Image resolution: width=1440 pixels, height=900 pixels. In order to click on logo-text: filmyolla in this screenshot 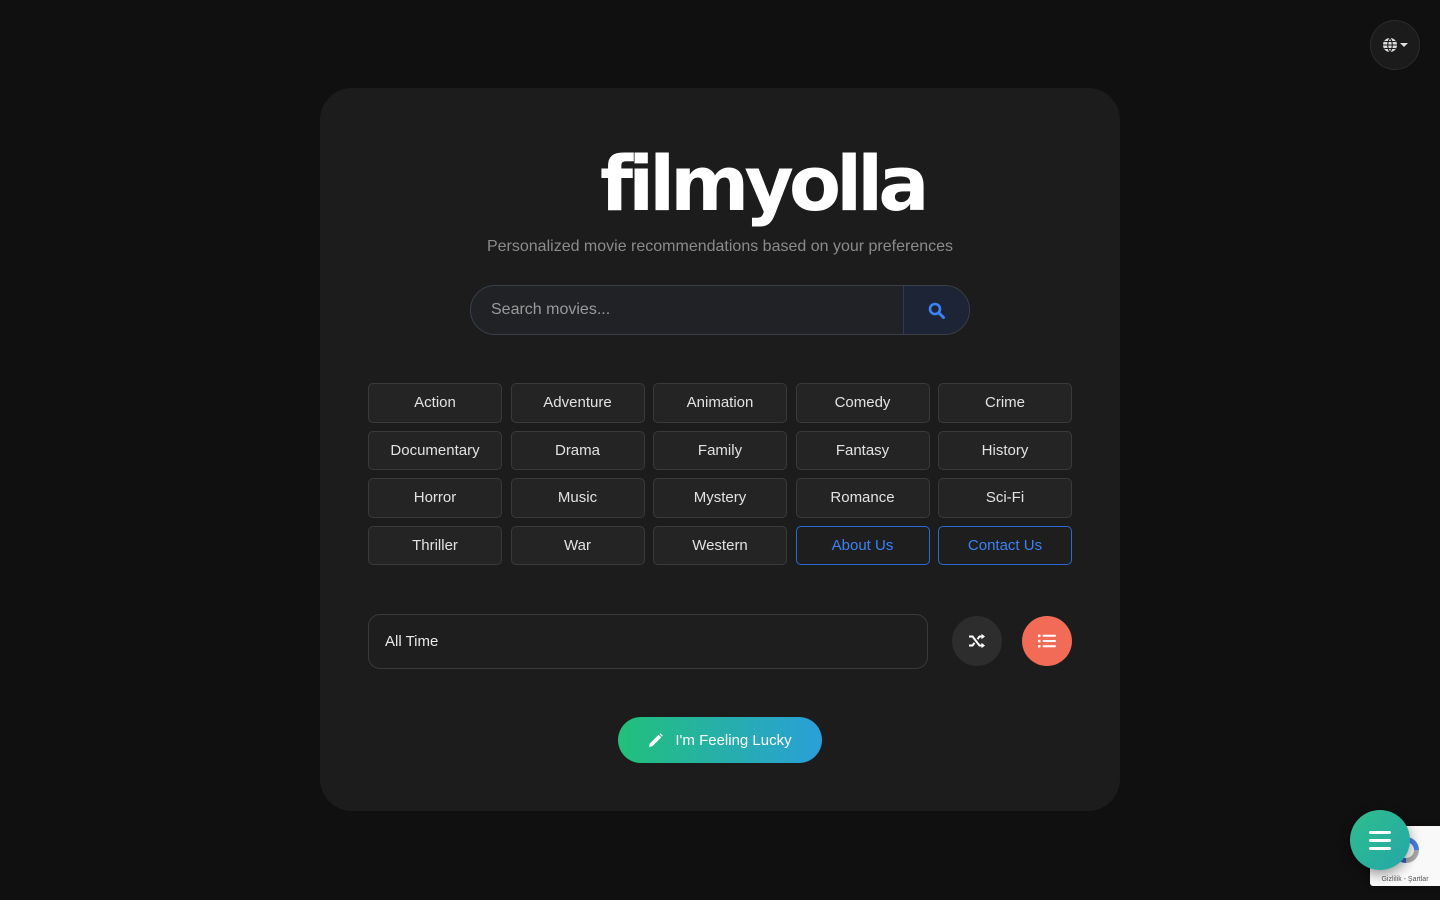, I will do `click(764, 183)`.